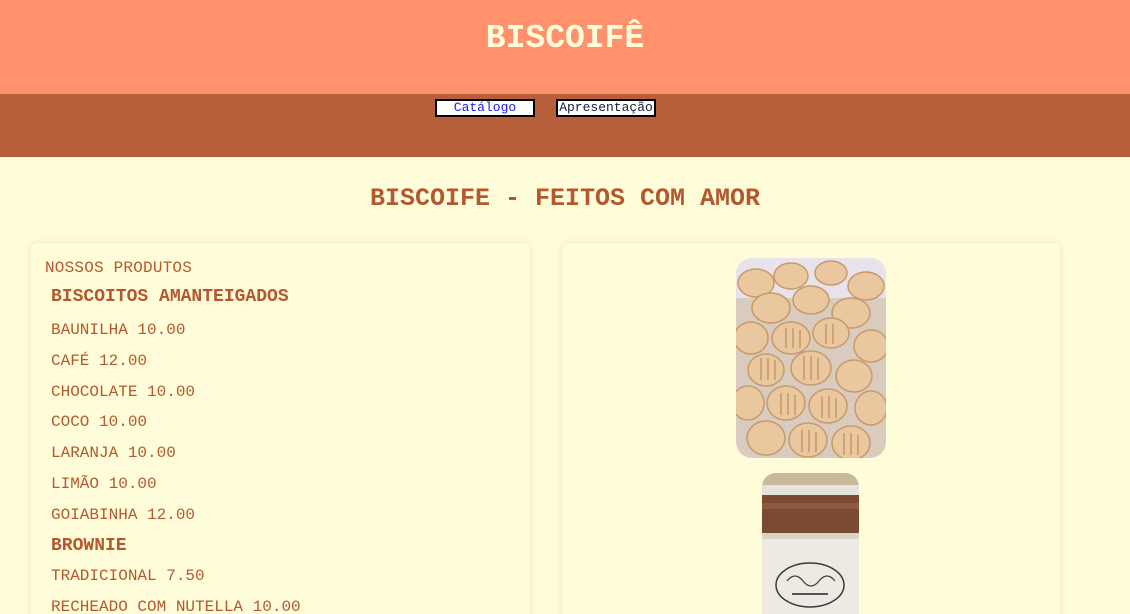 The image size is (1130, 614). I want to click on nav-bar: Catálogo Apresentação, so click(565, 125).